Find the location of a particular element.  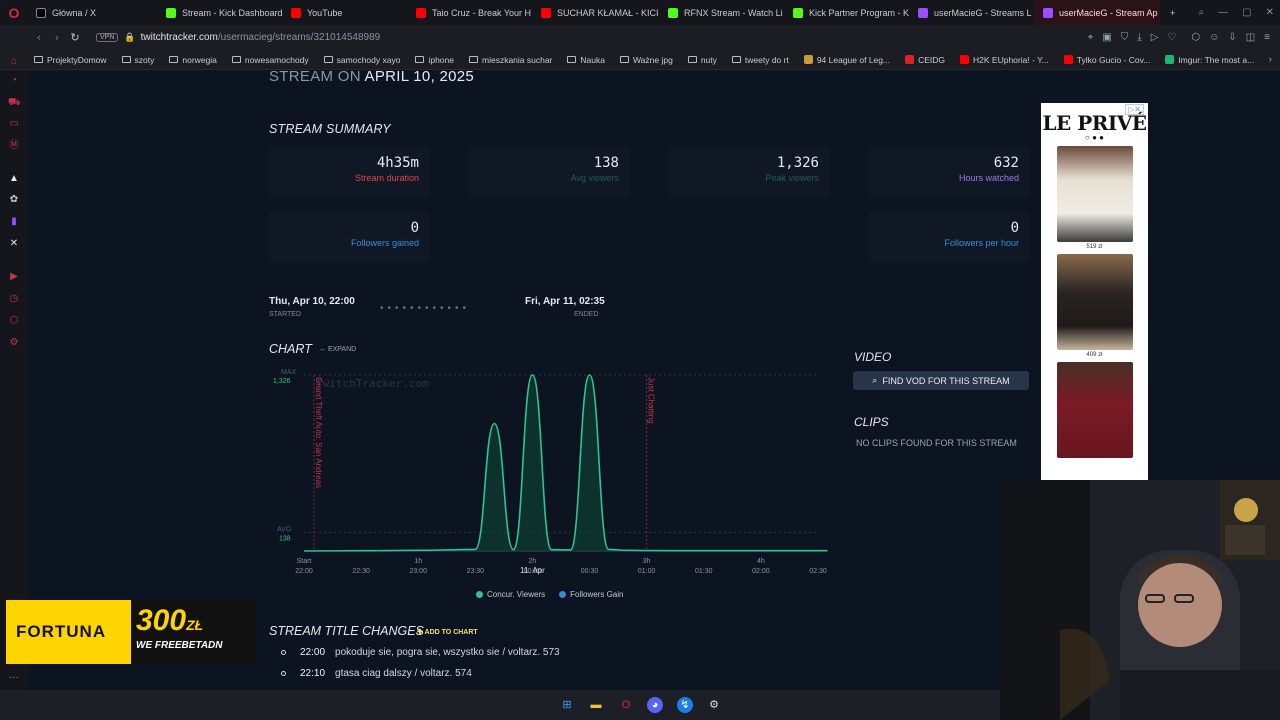

back-icon: ‹ is located at coordinates (39, 38).